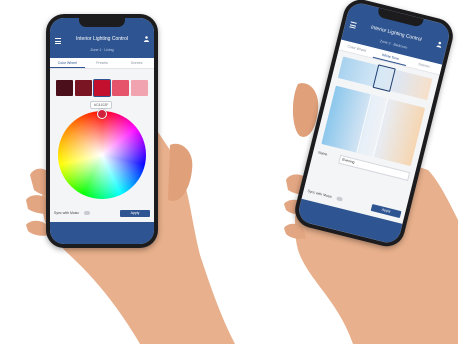 The image size is (458, 344). What do you see at coordinates (136, 63) in the screenshot?
I see `tab-scenes: Scenes` at bounding box center [136, 63].